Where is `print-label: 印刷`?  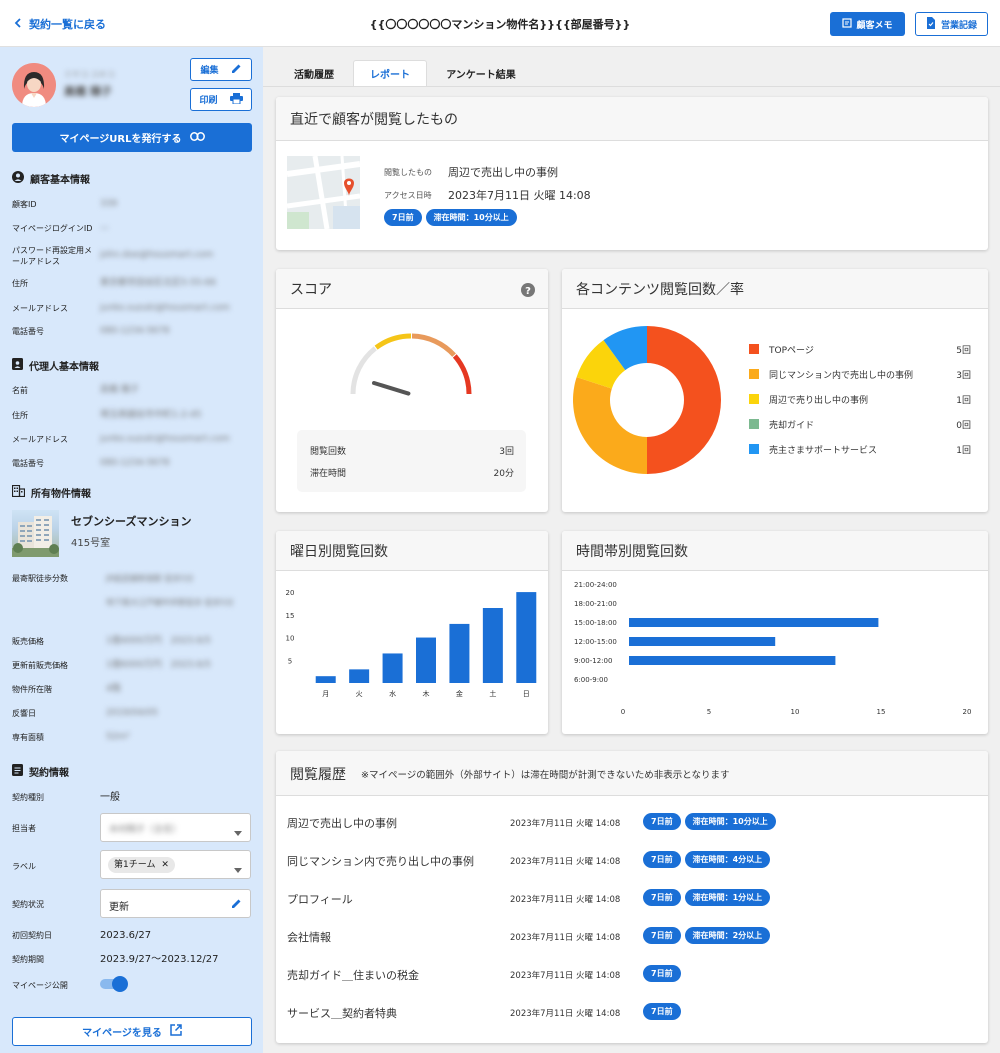 print-label: 印刷 is located at coordinates (208, 101).